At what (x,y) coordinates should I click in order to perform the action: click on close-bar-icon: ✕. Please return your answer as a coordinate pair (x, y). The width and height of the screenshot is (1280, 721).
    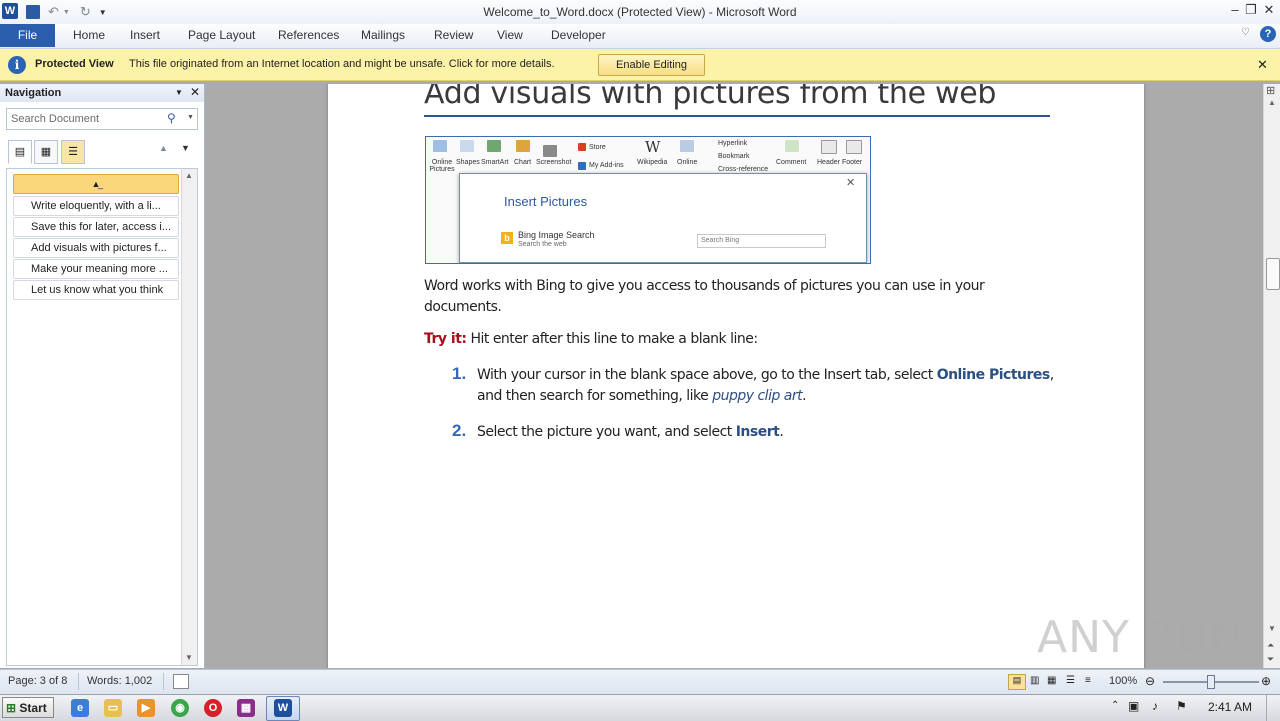
    Looking at the image, I should click on (1262, 65).